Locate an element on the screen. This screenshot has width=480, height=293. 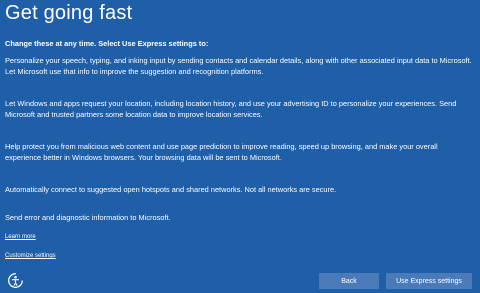
customize-settings-link: Customize settings is located at coordinates (30, 256).